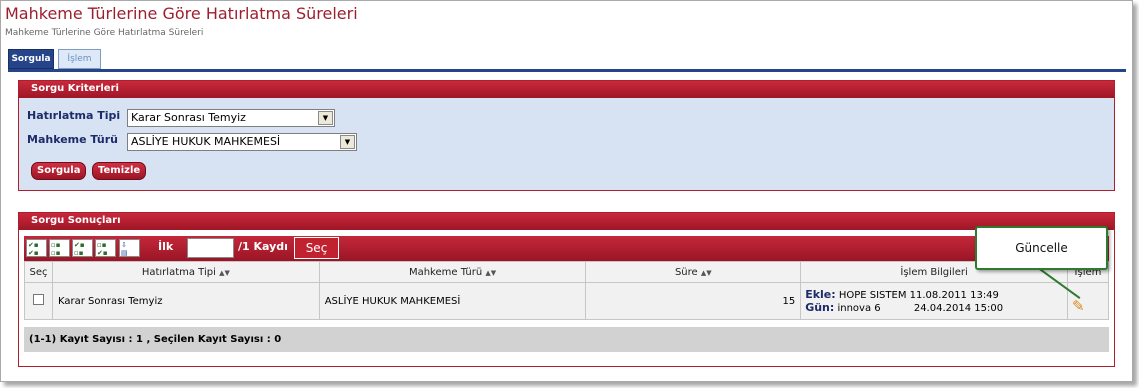 This screenshot has height=388, width=1139. What do you see at coordinates (210, 248) in the screenshot?
I see `page-number-input` at bounding box center [210, 248].